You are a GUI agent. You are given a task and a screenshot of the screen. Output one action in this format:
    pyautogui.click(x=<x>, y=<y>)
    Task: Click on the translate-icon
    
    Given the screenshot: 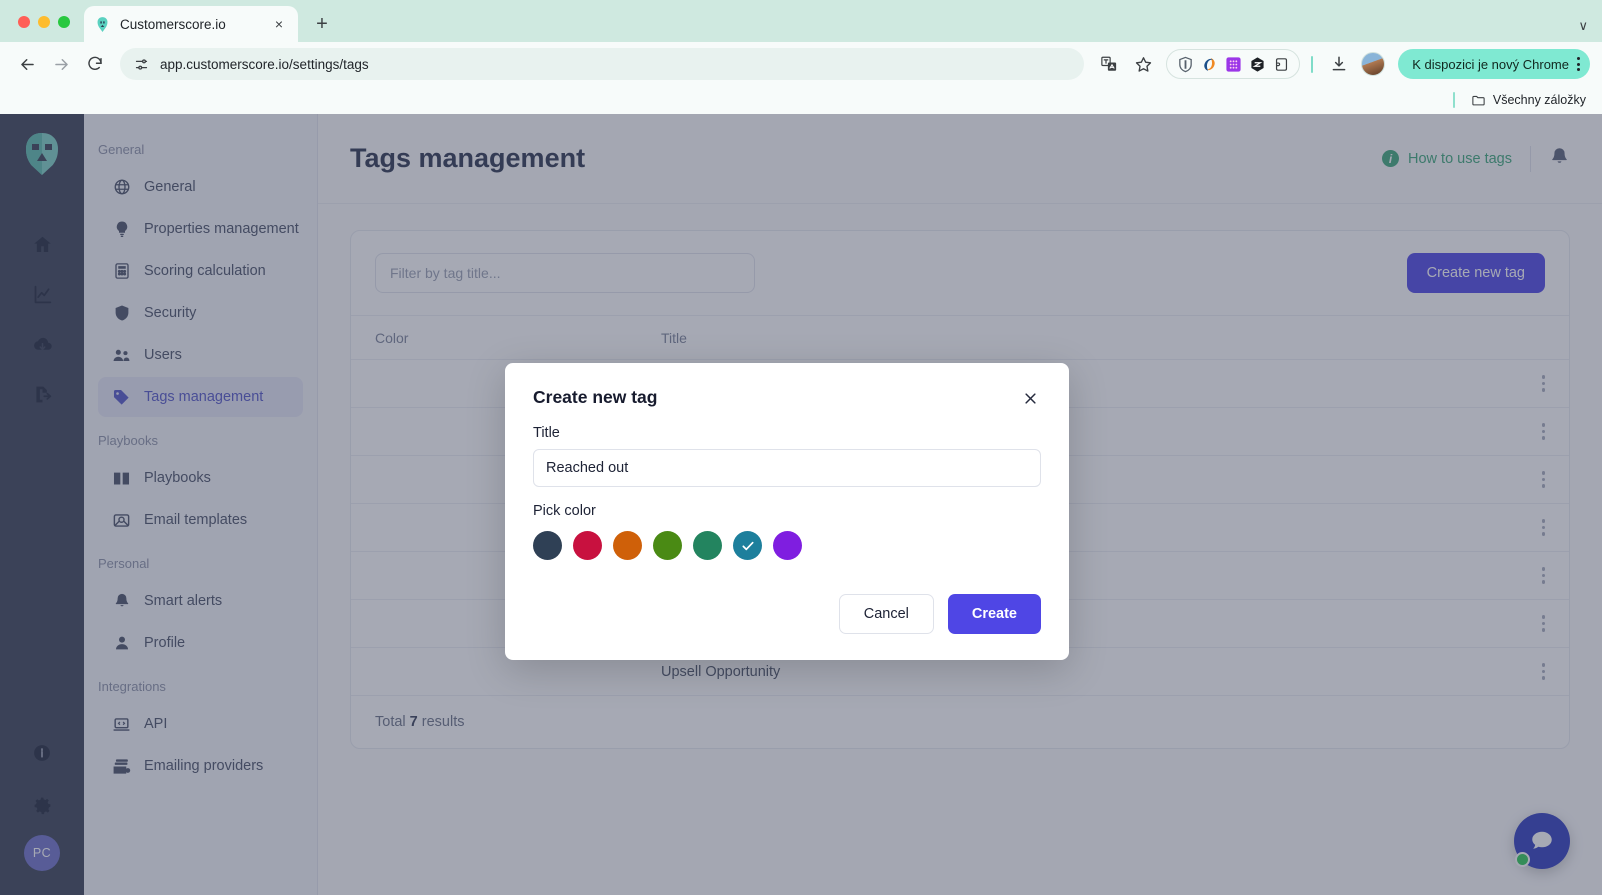 What is the action you would take?
    pyautogui.click(x=1109, y=64)
    